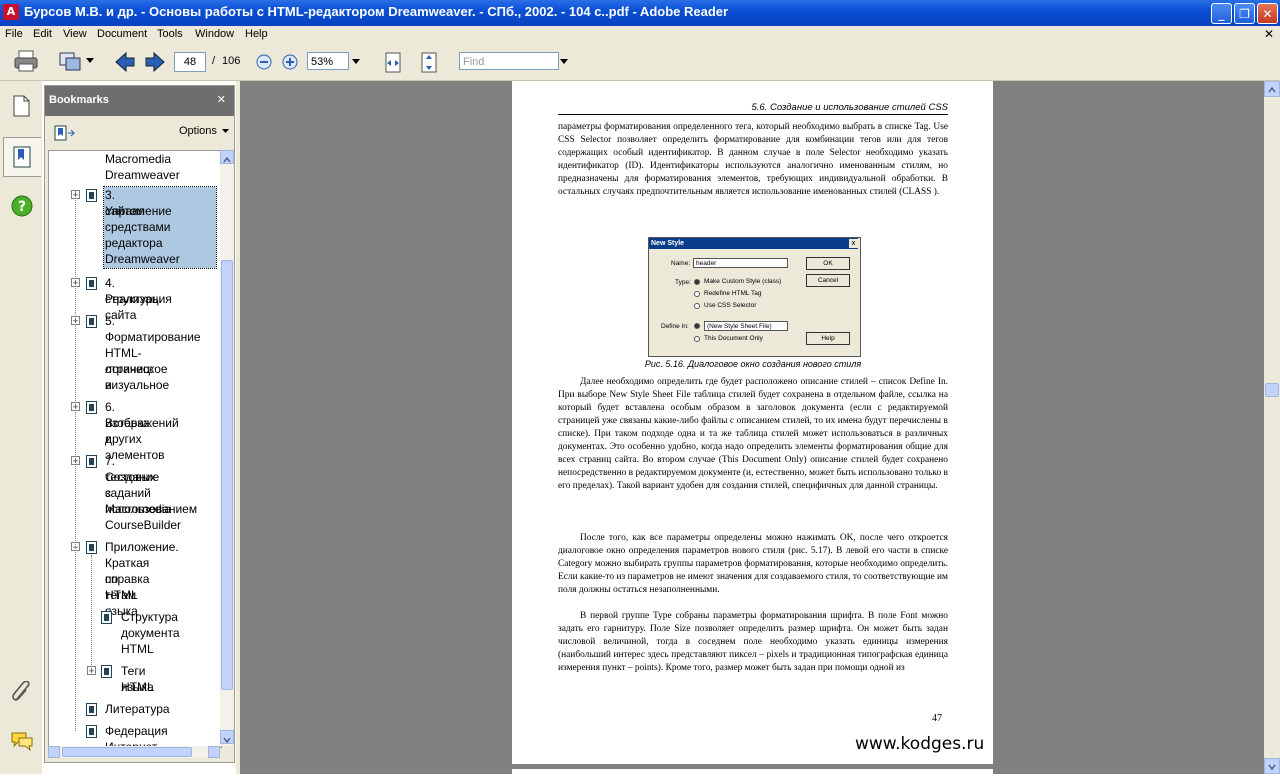 The width and height of the screenshot is (1280, 779). What do you see at coordinates (290, 62) in the screenshot?
I see `zoom-in-icon` at bounding box center [290, 62].